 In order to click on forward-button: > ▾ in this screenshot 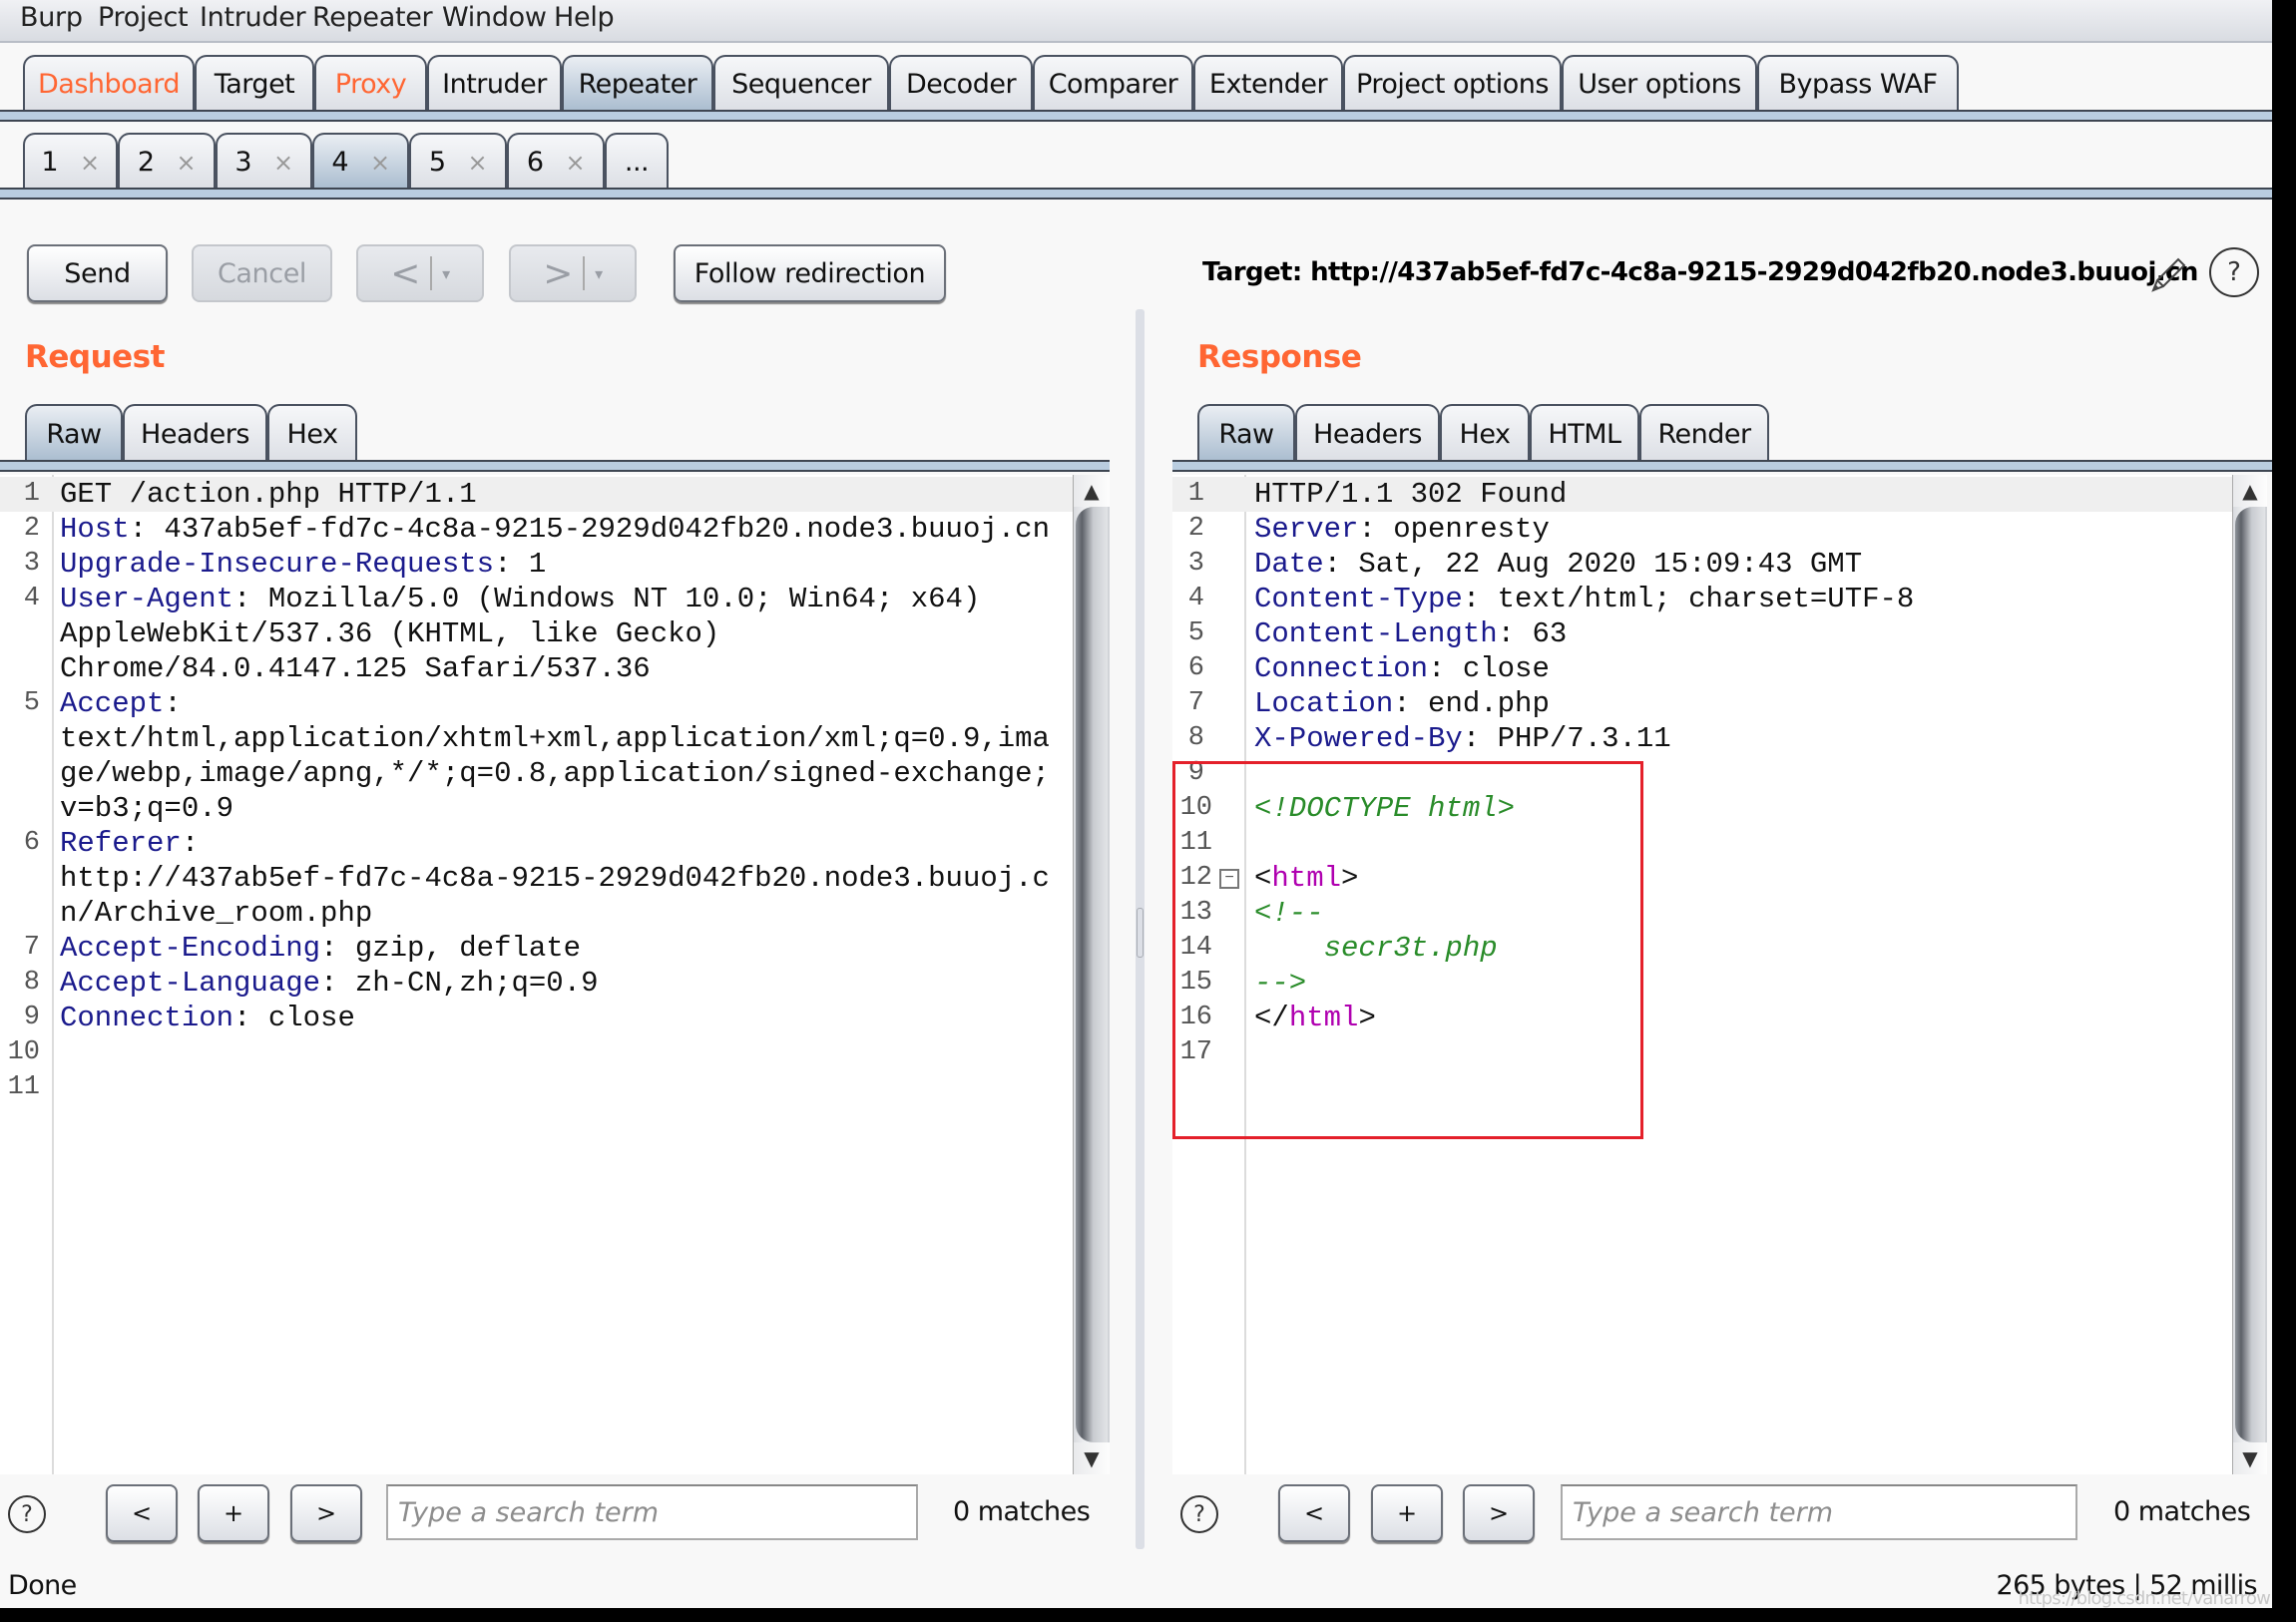, I will do `click(573, 273)`.